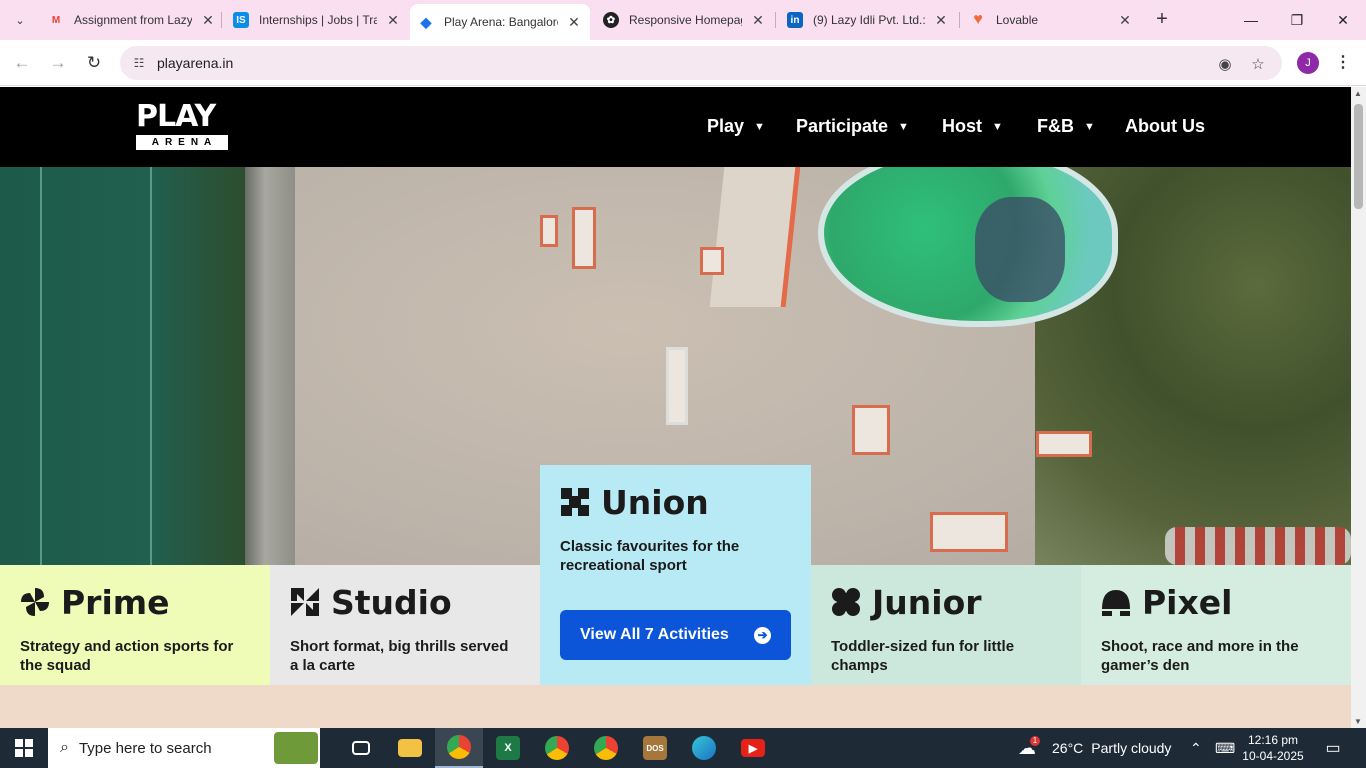 The width and height of the screenshot is (1366, 768). What do you see at coordinates (557, 748) in the screenshot?
I see `chrome-icon` at bounding box center [557, 748].